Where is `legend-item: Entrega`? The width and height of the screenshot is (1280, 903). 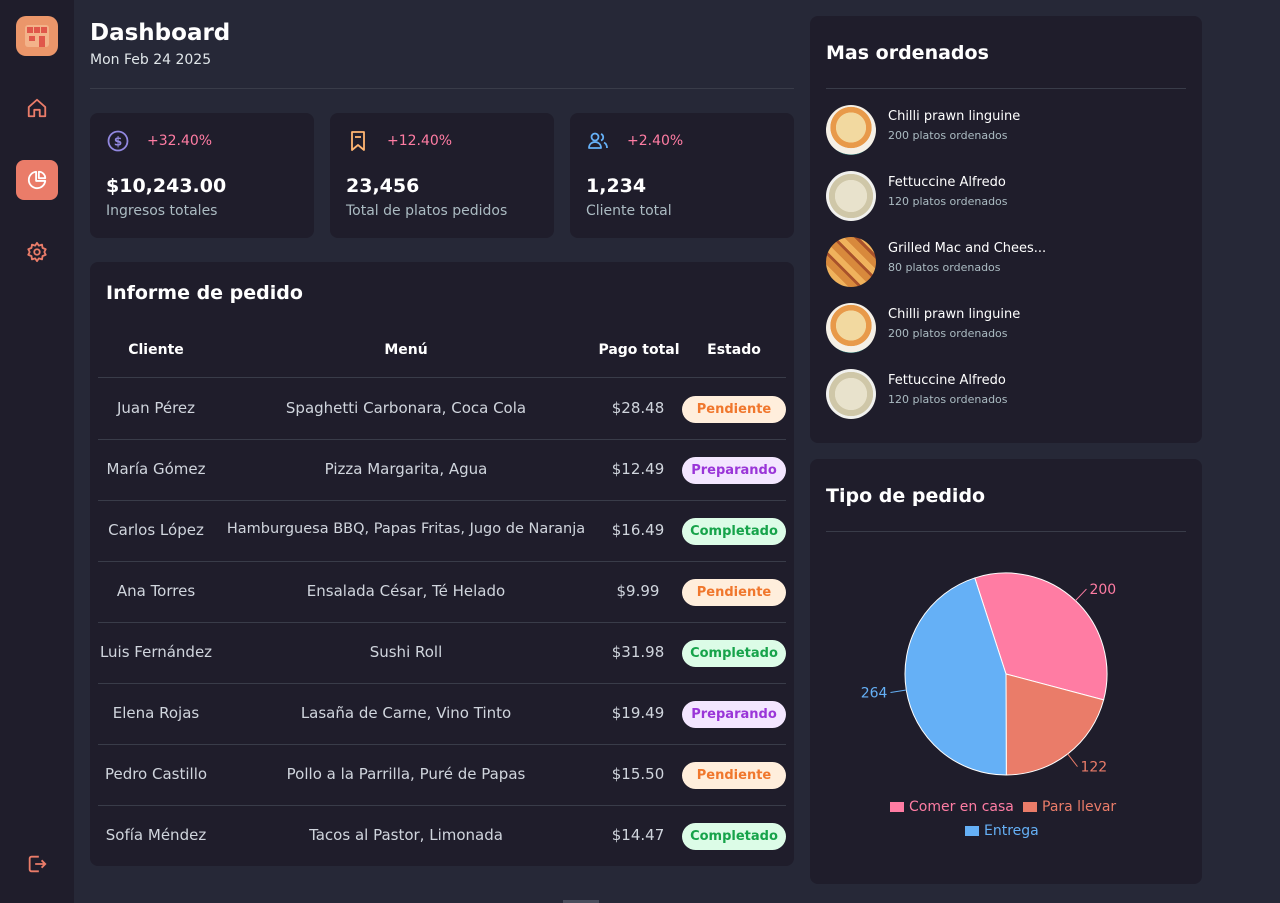
legend-item: Entrega is located at coordinates (1002, 831).